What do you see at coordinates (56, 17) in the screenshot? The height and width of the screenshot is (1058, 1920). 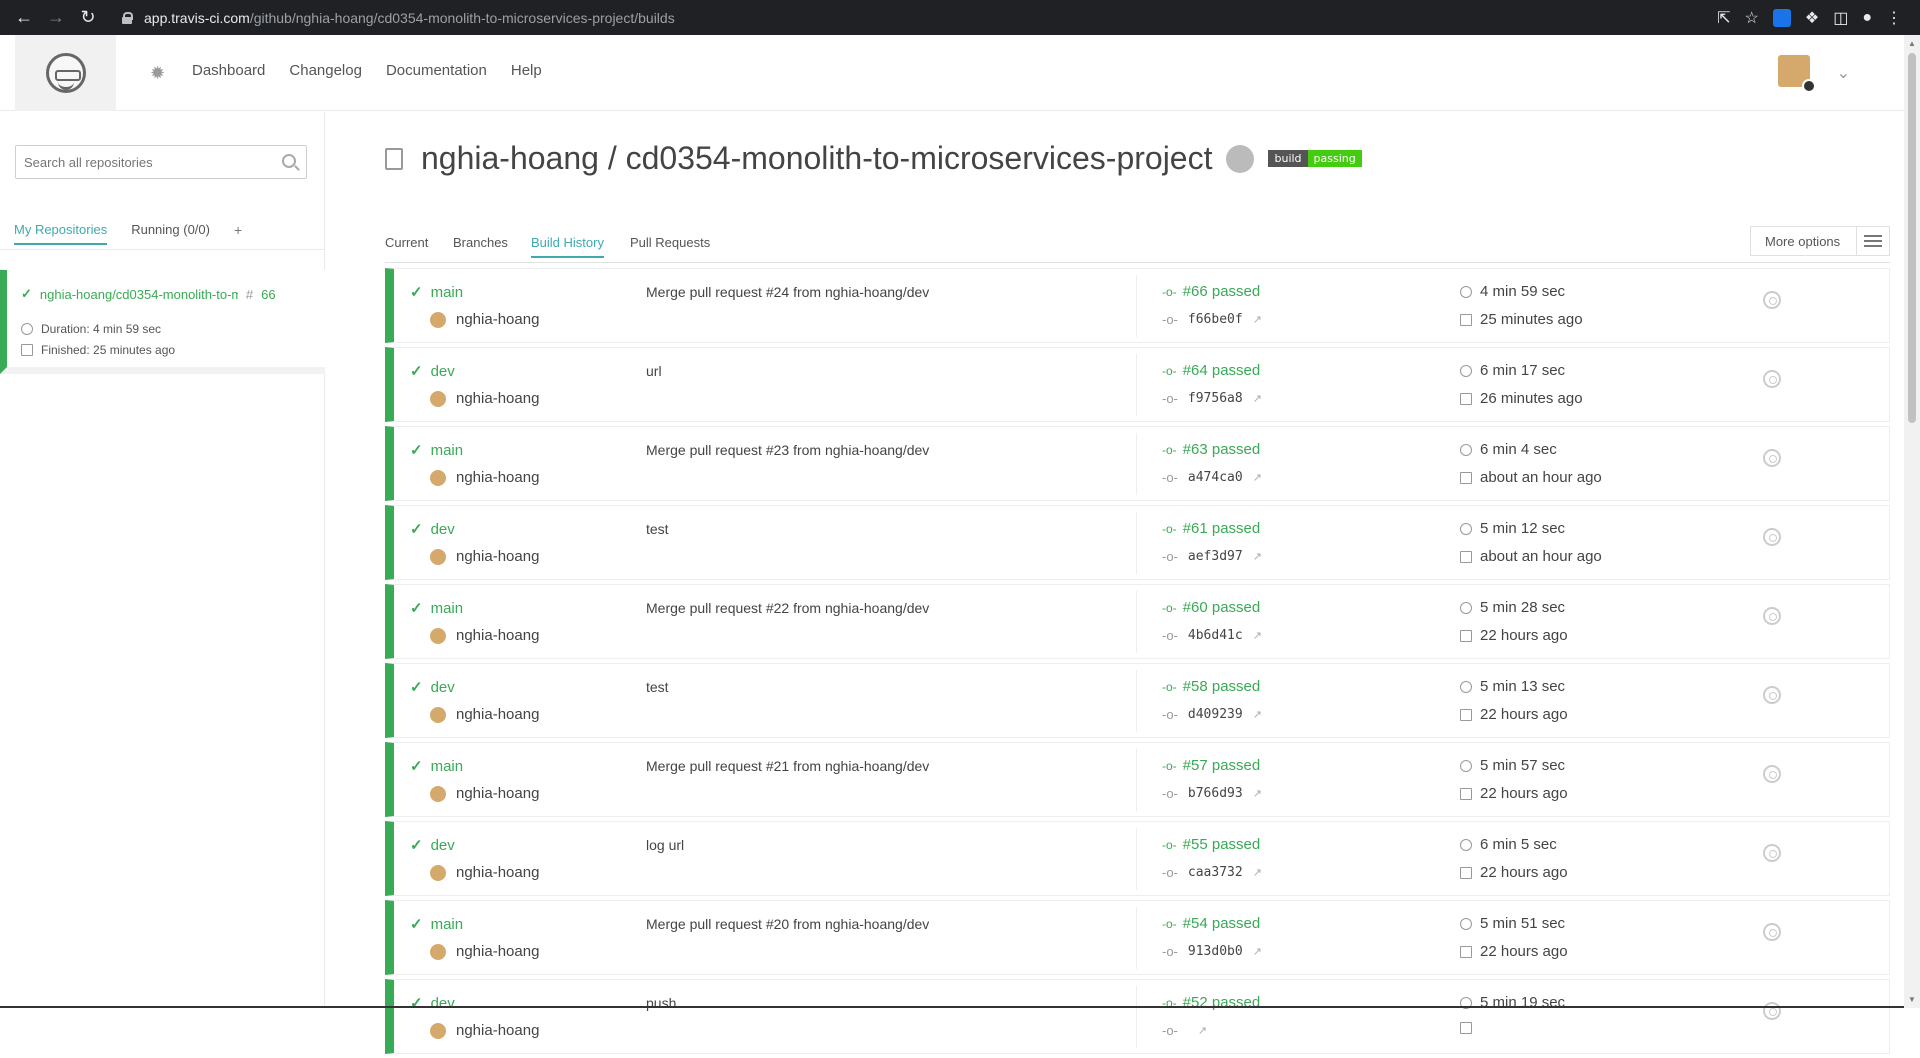 I see `forward-icon: →` at bounding box center [56, 17].